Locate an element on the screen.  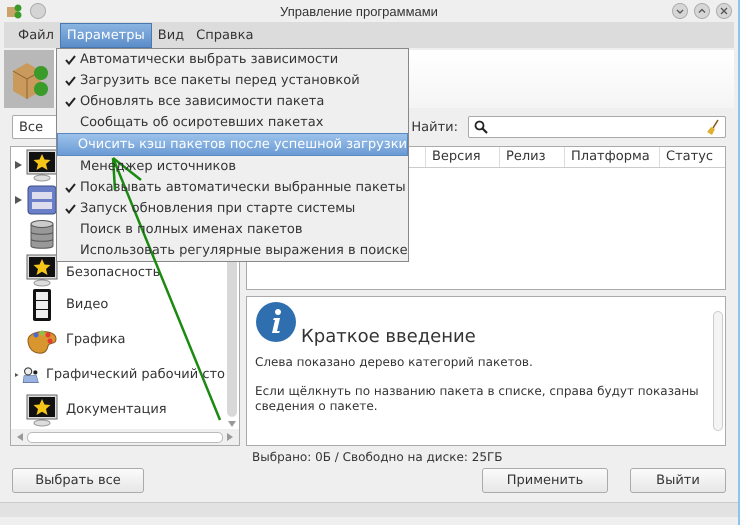
info-icon is located at coordinates (276, 322).